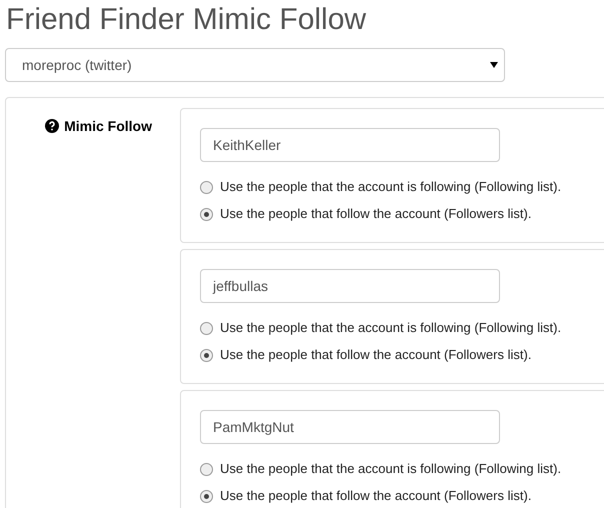 The image size is (604, 508). Describe the element at coordinates (494, 65) in the screenshot. I see `caret-icon` at that location.